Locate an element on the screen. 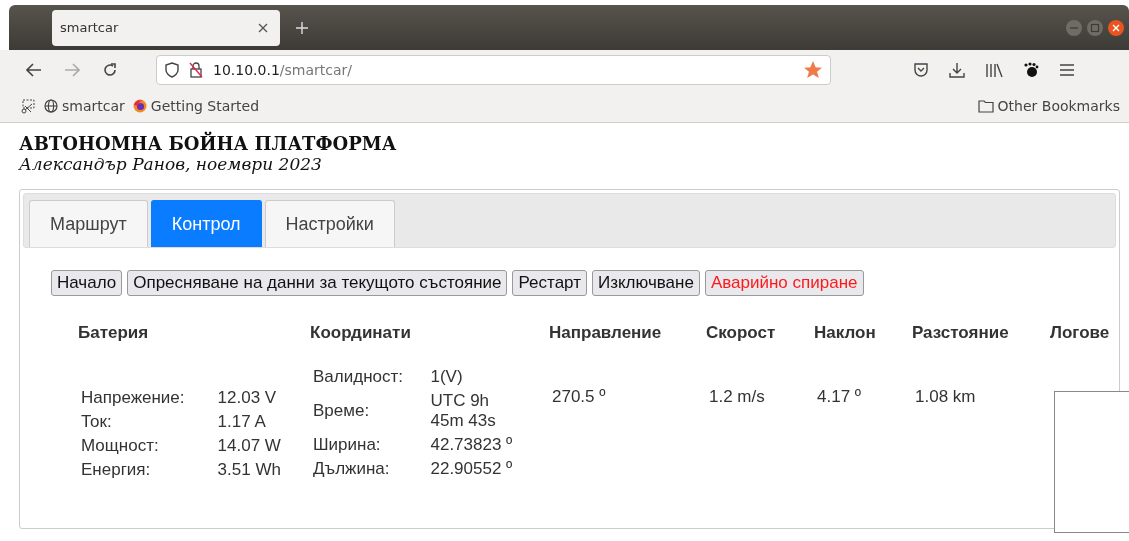 The image size is (1129, 541). column-header: Батерия is located at coordinates (114, 333).